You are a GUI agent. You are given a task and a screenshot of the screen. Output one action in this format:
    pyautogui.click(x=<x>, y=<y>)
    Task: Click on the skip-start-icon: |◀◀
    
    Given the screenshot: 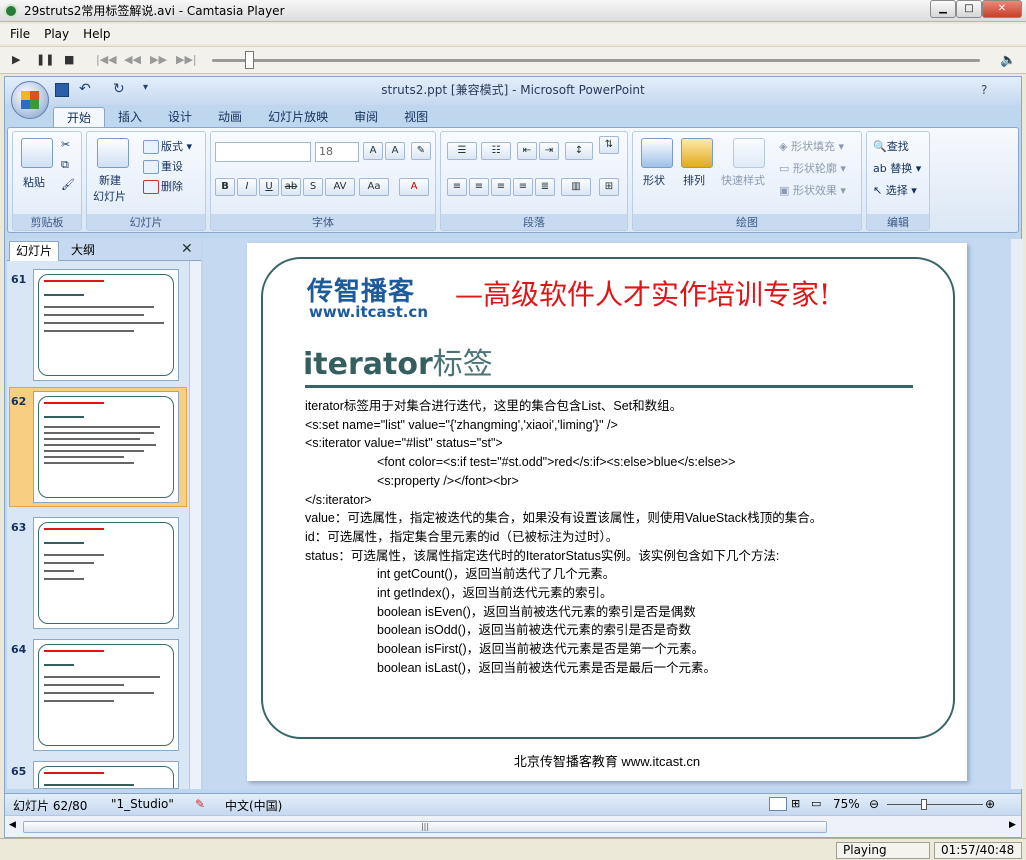 What is the action you would take?
    pyautogui.click(x=106, y=59)
    